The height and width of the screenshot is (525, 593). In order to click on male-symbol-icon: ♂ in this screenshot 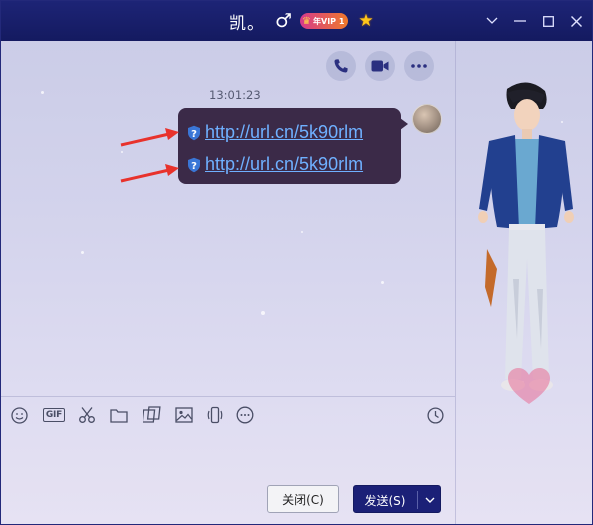, I will do `click(284, 21)`.